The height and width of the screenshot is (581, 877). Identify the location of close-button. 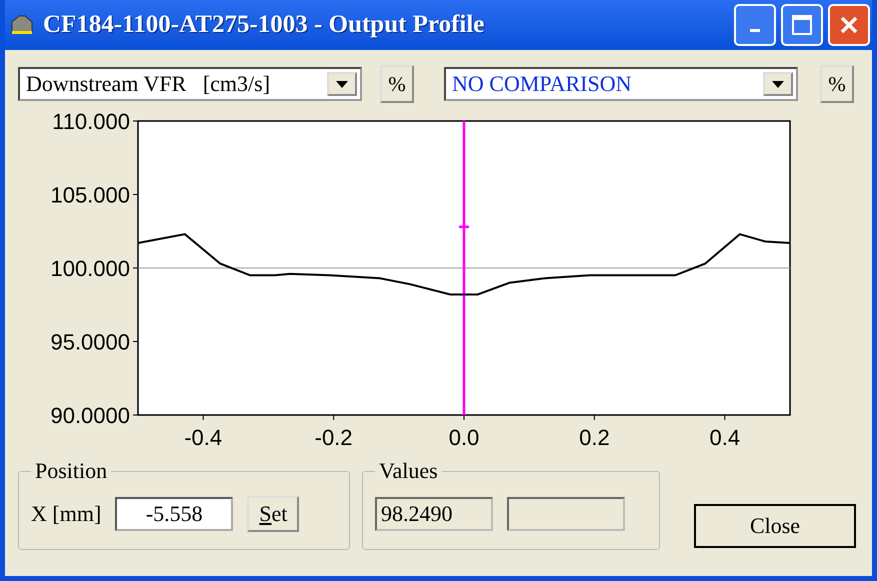
(849, 25).